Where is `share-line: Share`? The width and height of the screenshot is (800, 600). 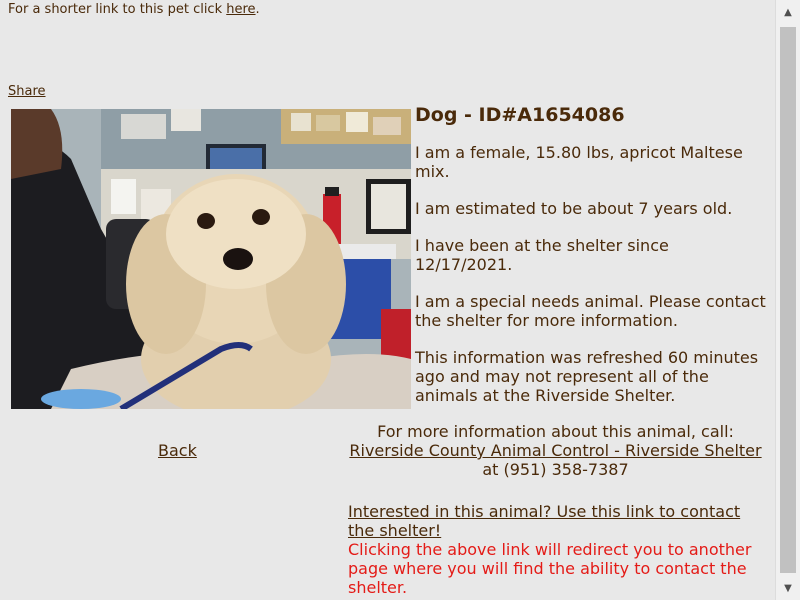
share-line: Share is located at coordinates (27, 92).